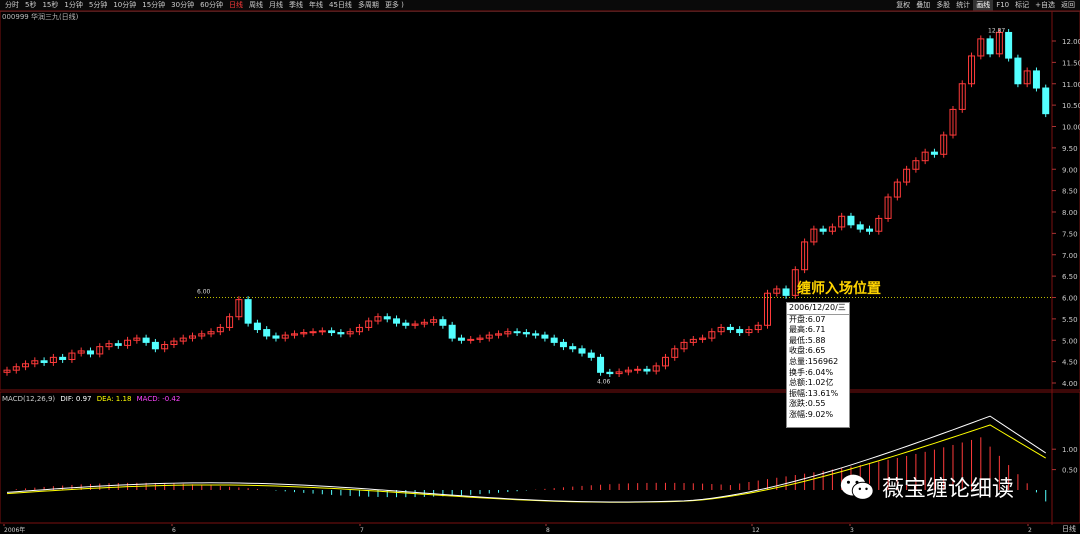 The width and height of the screenshot is (1080, 534). I want to click on price-tick-label-12: 6.00, so click(1070, 299).